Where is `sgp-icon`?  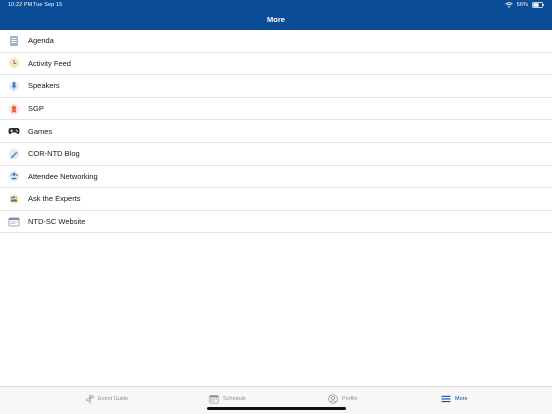
sgp-icon is located at coordinates (14, 109).